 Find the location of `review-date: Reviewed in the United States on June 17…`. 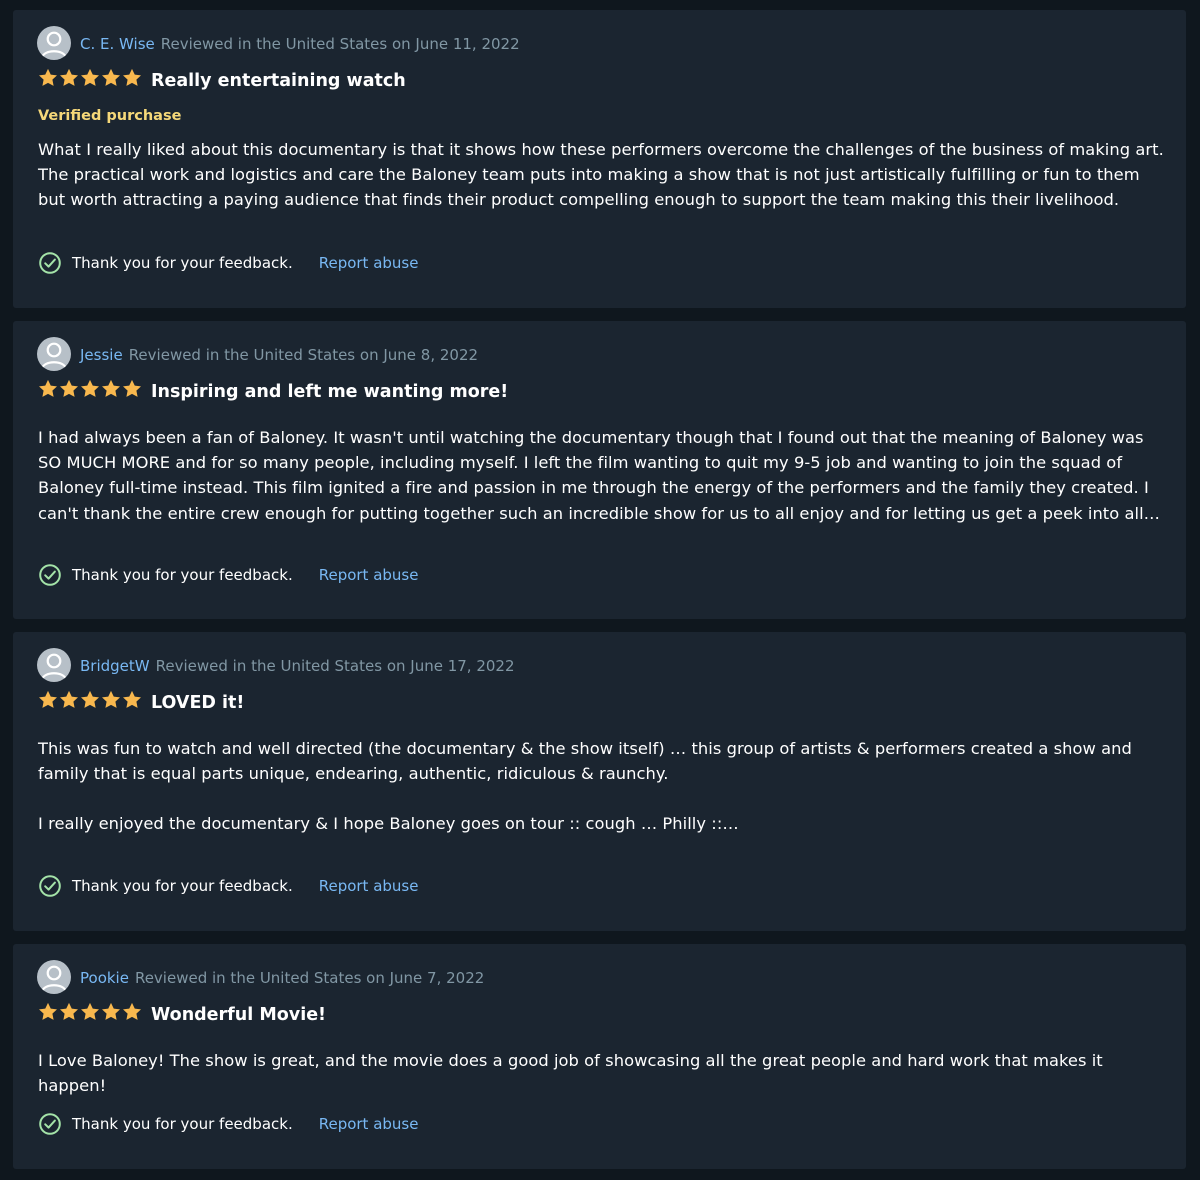

review-date: Reviewed in the United States on June 17… is located at coordinates (335, 666).